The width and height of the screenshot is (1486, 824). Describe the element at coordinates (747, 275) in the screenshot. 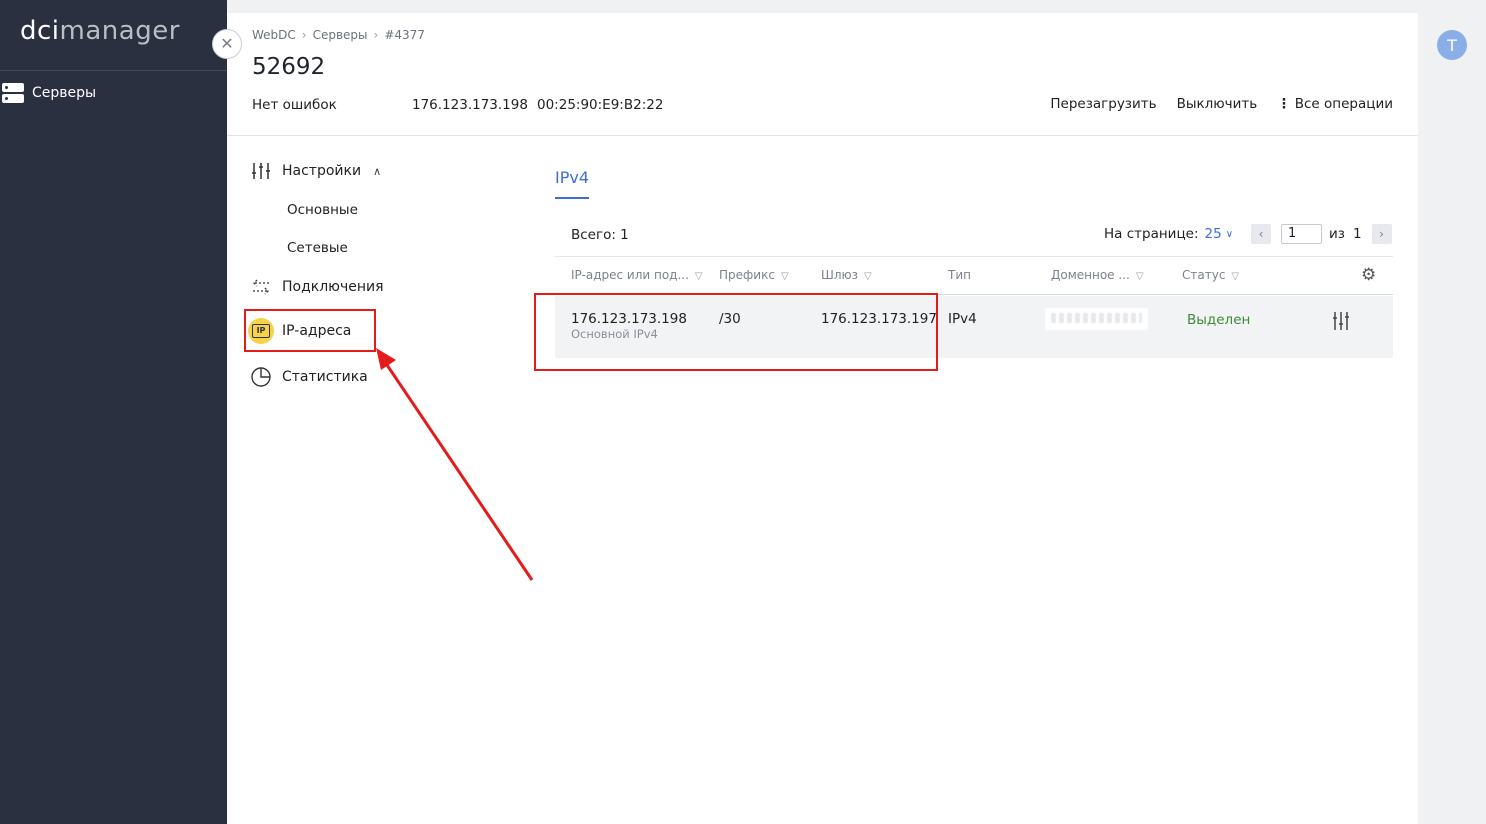

I see `column-prefix-label: Префикс` at that location.